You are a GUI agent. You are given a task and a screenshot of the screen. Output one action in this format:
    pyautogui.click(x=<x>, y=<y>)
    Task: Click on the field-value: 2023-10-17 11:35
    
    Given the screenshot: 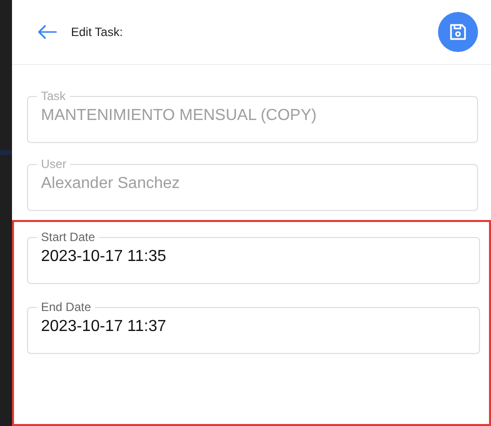 What is the action you would take?
    pyautogui.click(x=253, y=255)
    